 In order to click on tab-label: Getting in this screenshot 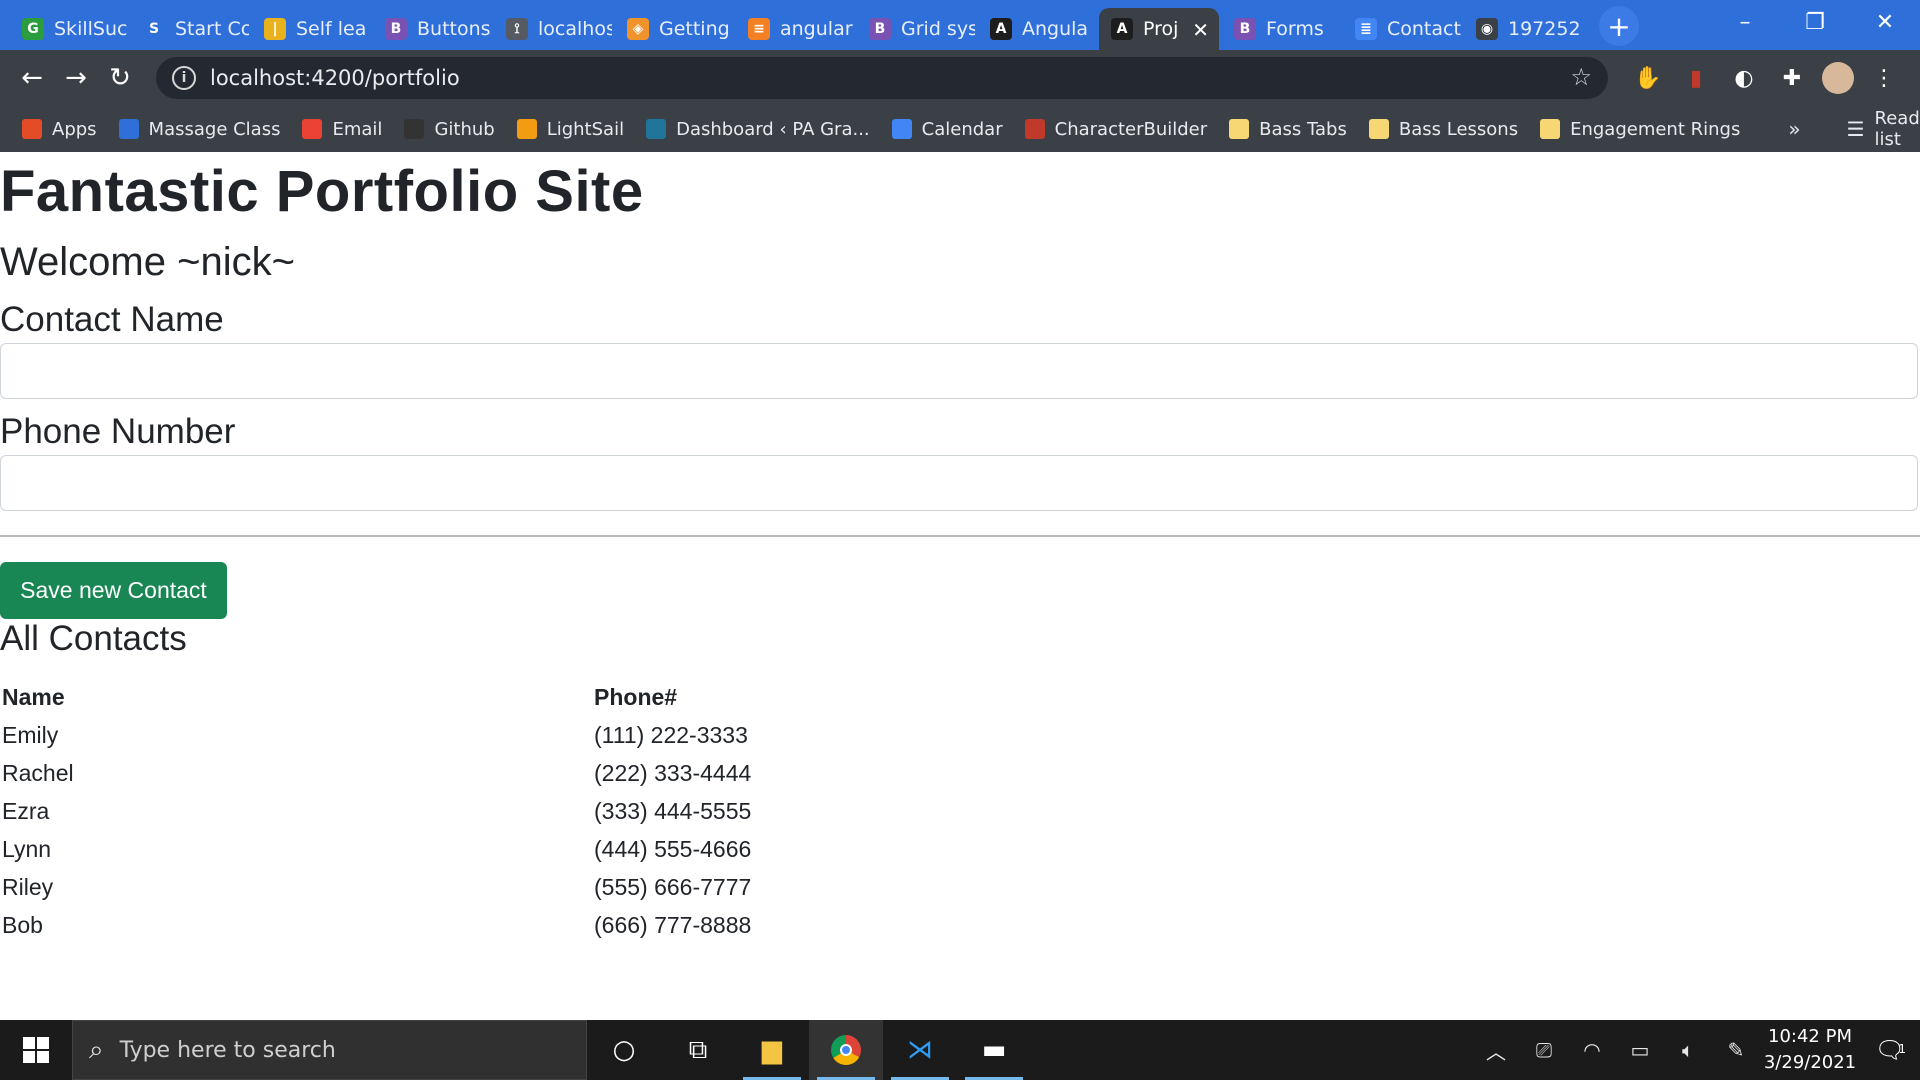, I will do `click(694, 29)`.